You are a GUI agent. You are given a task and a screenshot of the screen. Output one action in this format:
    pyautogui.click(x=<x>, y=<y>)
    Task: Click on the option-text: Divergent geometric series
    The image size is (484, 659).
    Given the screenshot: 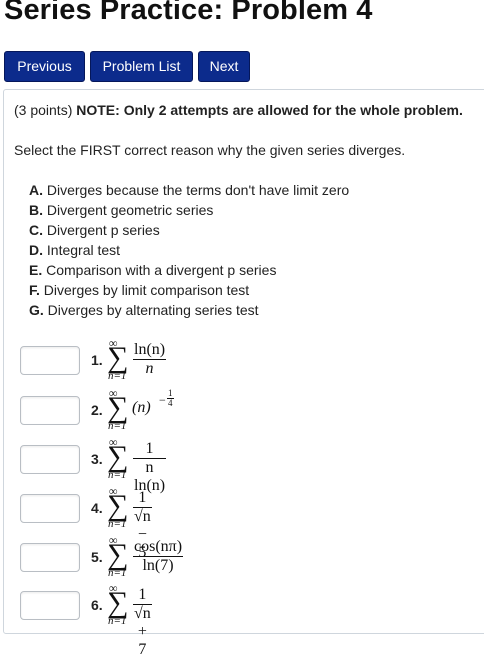 What is the action you would take?
    pyautogui.click(x=128, y=210)
    